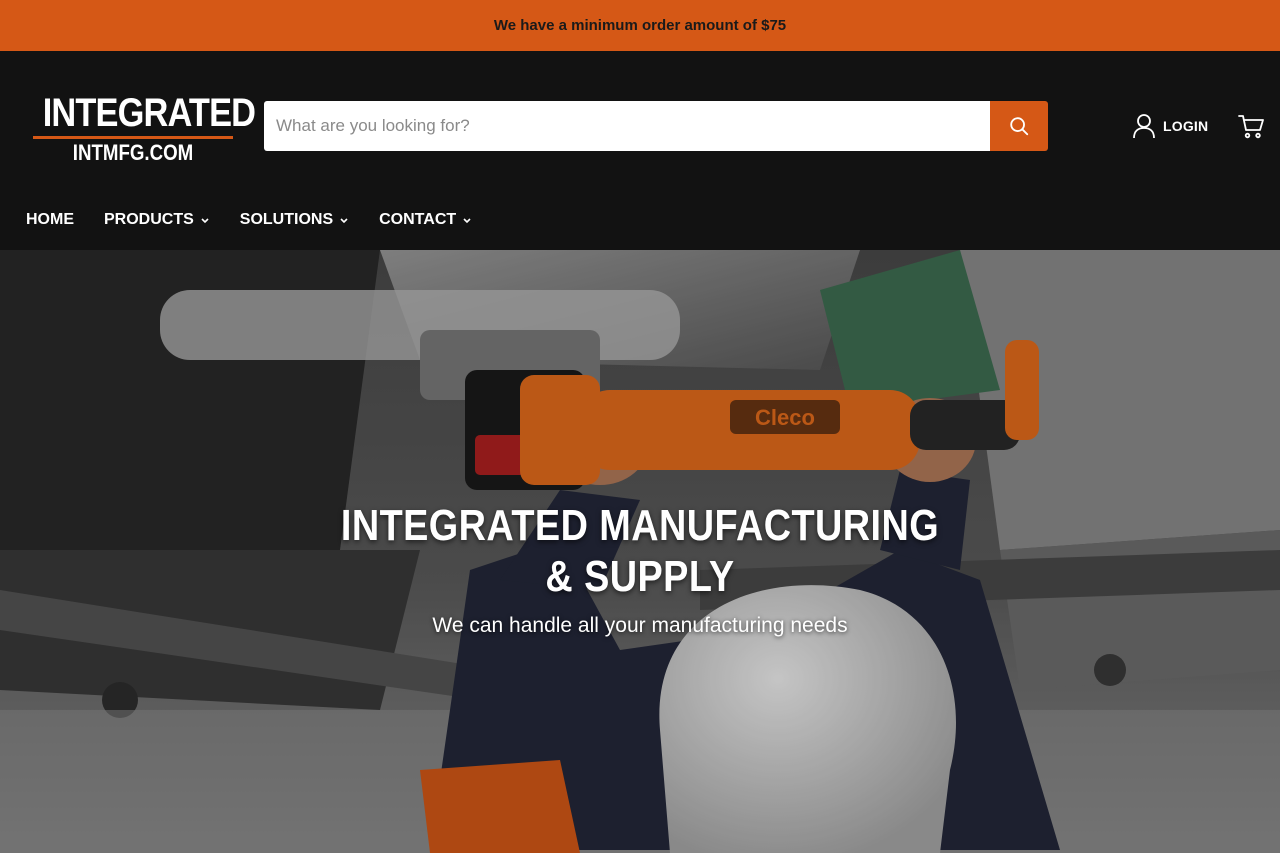 The image size is (1280, 853). What do you see at coordinates (149, 113) in the screenshot?
I see `logo-wordmark: INTEGRATED` at bounding box center [149, 113].